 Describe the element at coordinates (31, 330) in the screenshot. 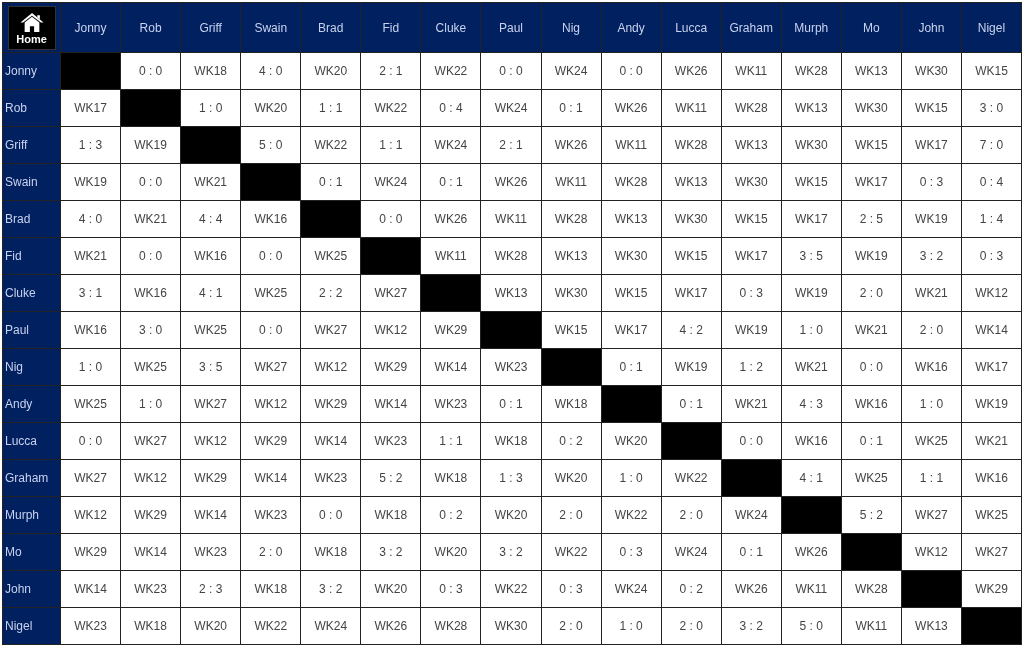

I see `row-header: Paul` at that location.